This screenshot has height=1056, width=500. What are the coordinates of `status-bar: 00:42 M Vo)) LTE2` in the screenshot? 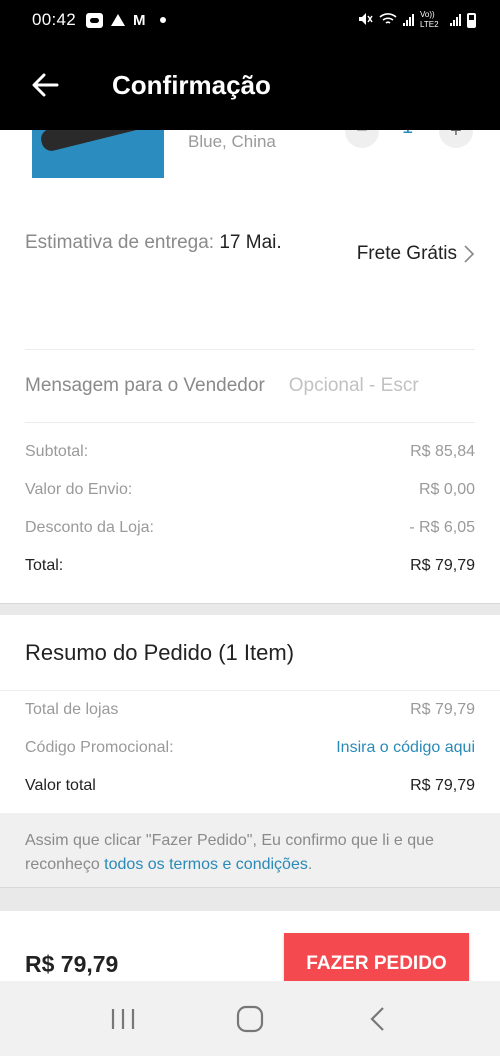 It's located at (250, 20).